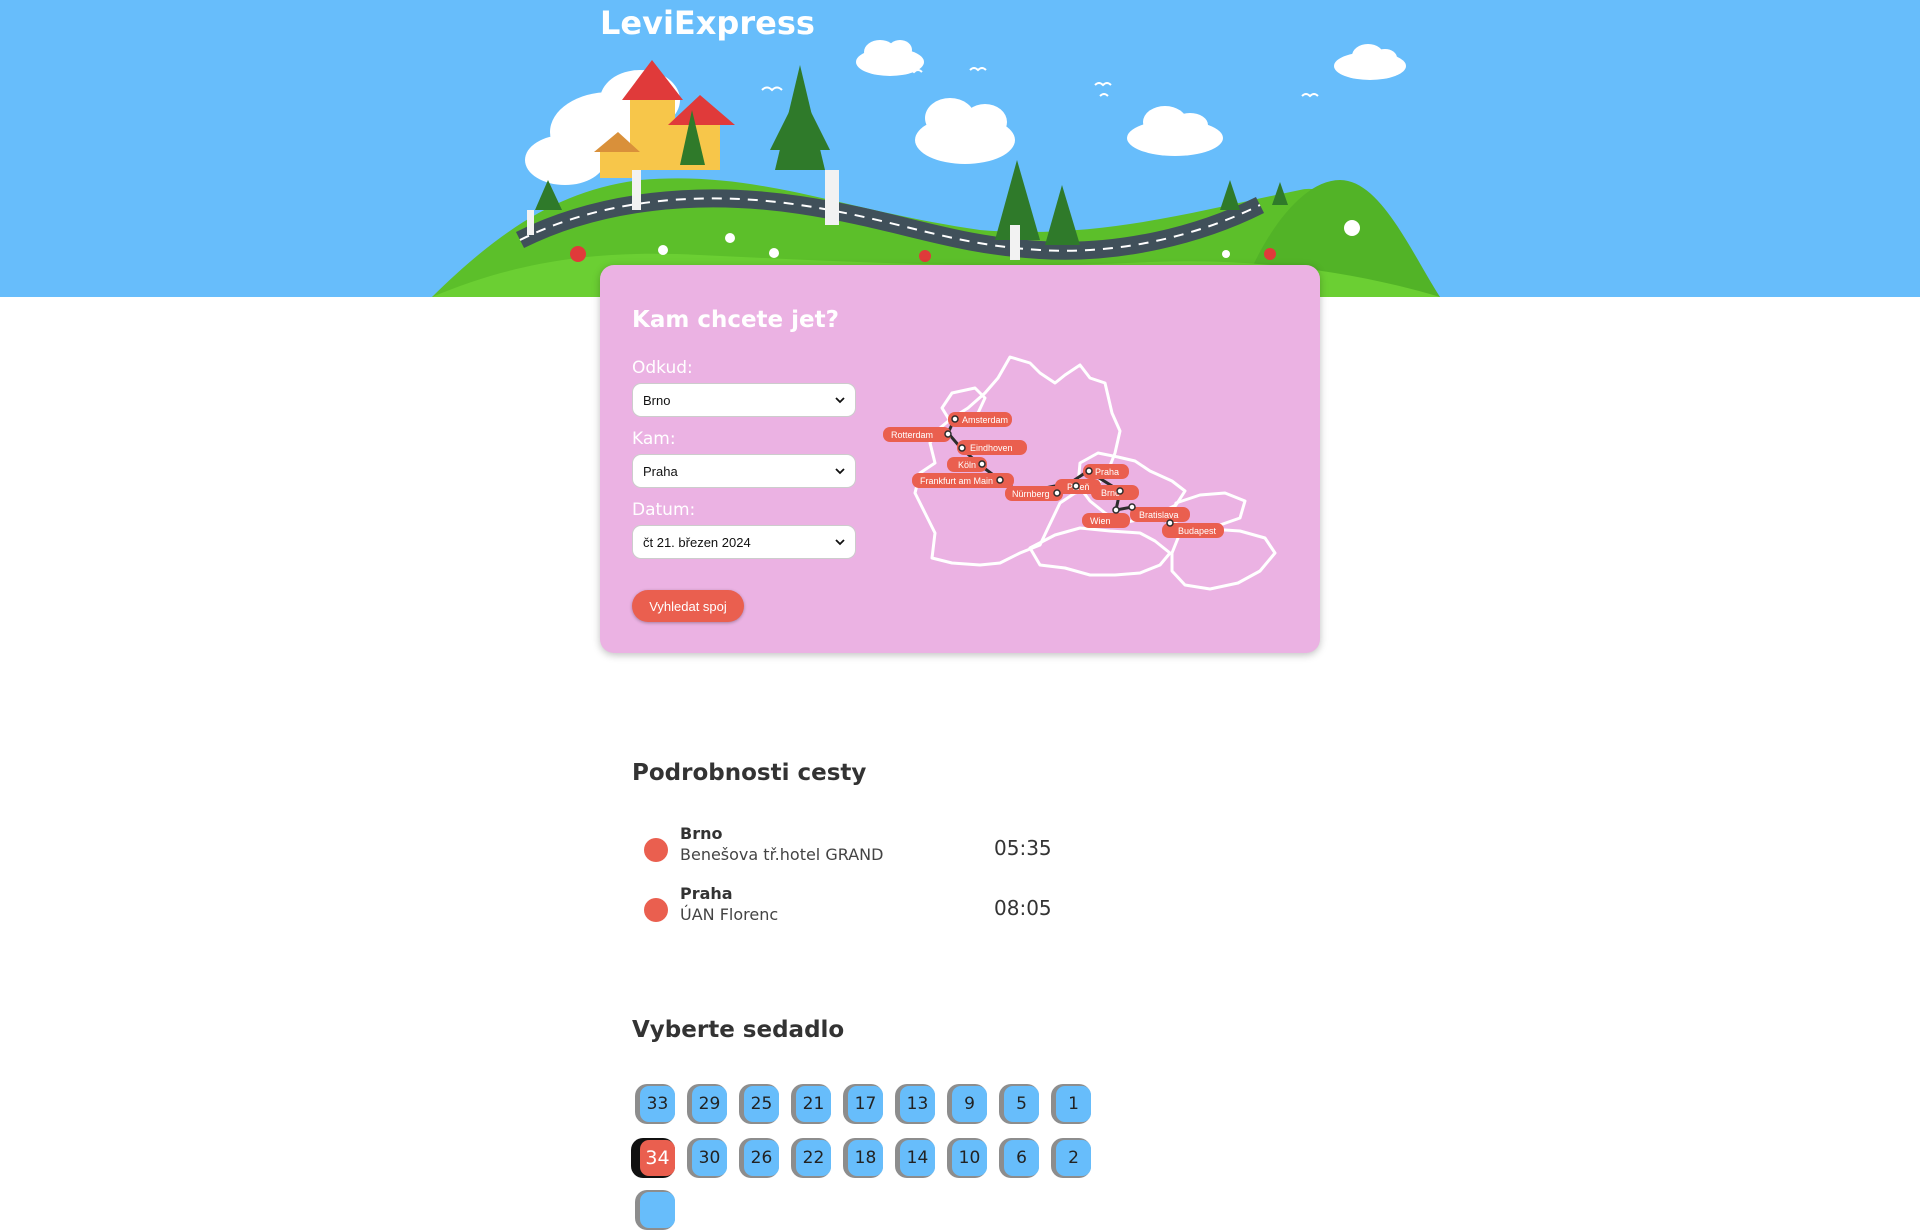 This screenshot has width=1920, height=1230. Describe the element at coordinates (915, 1104) in the screenshot. I see `seat-button: 13` at that location.